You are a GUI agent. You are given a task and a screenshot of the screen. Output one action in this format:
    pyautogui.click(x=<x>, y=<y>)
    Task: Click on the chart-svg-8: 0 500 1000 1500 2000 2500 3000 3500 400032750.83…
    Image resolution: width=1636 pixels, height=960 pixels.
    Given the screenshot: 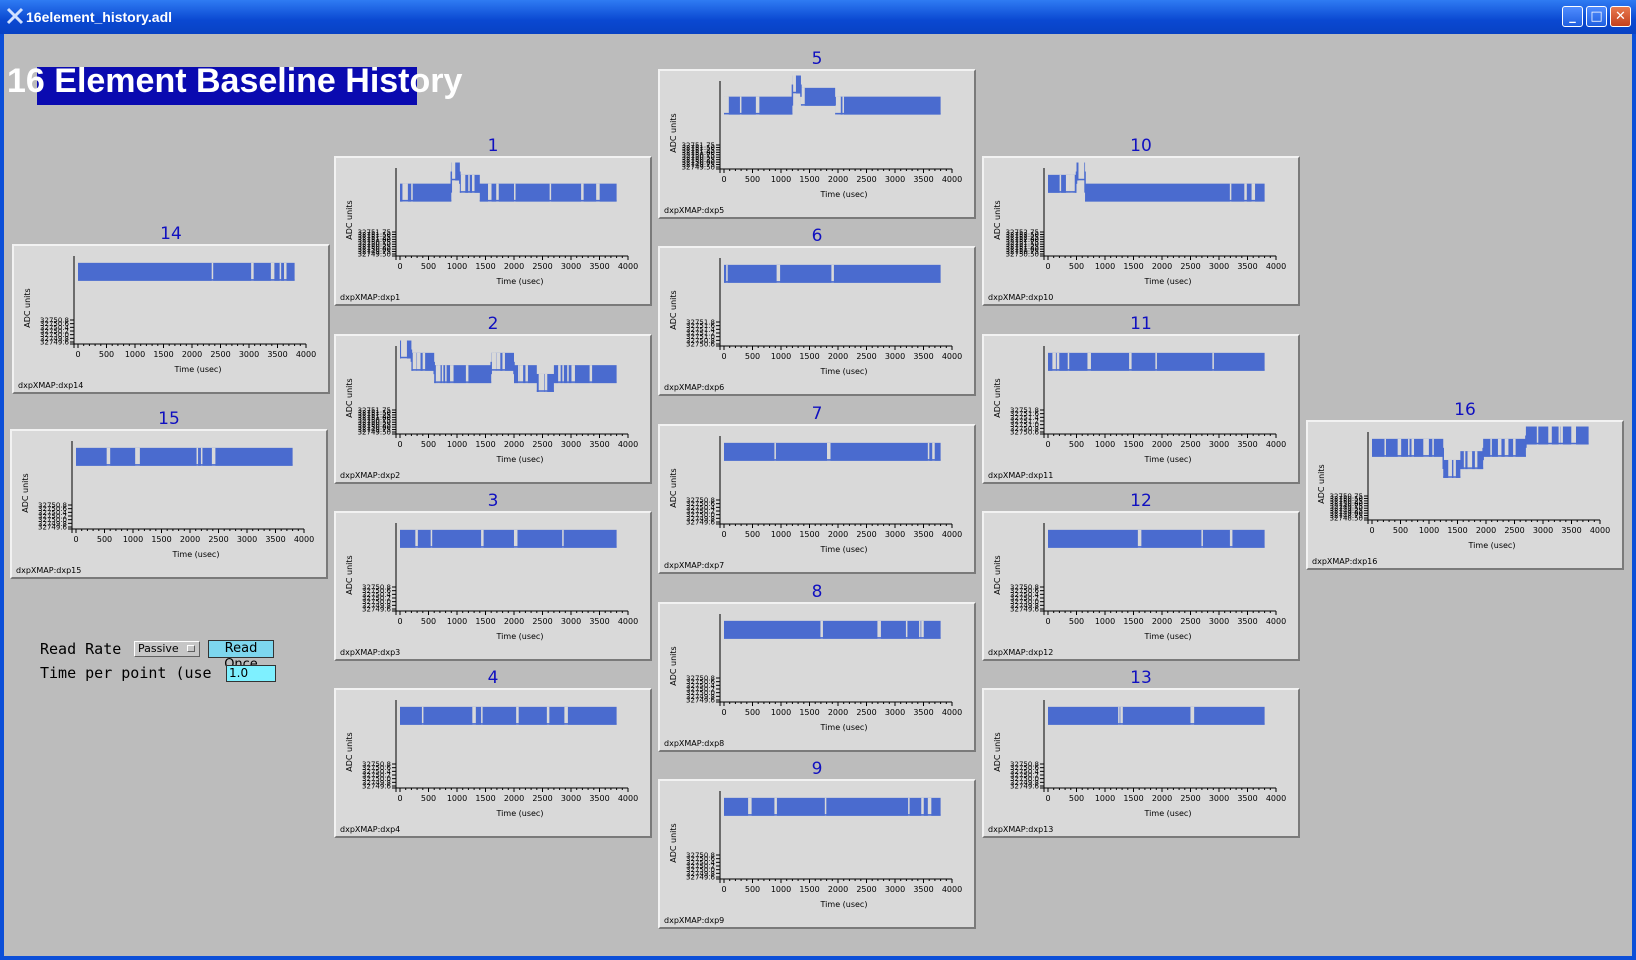 What is the action you would take?
    pyautogui.click(x=813, y=681)
    